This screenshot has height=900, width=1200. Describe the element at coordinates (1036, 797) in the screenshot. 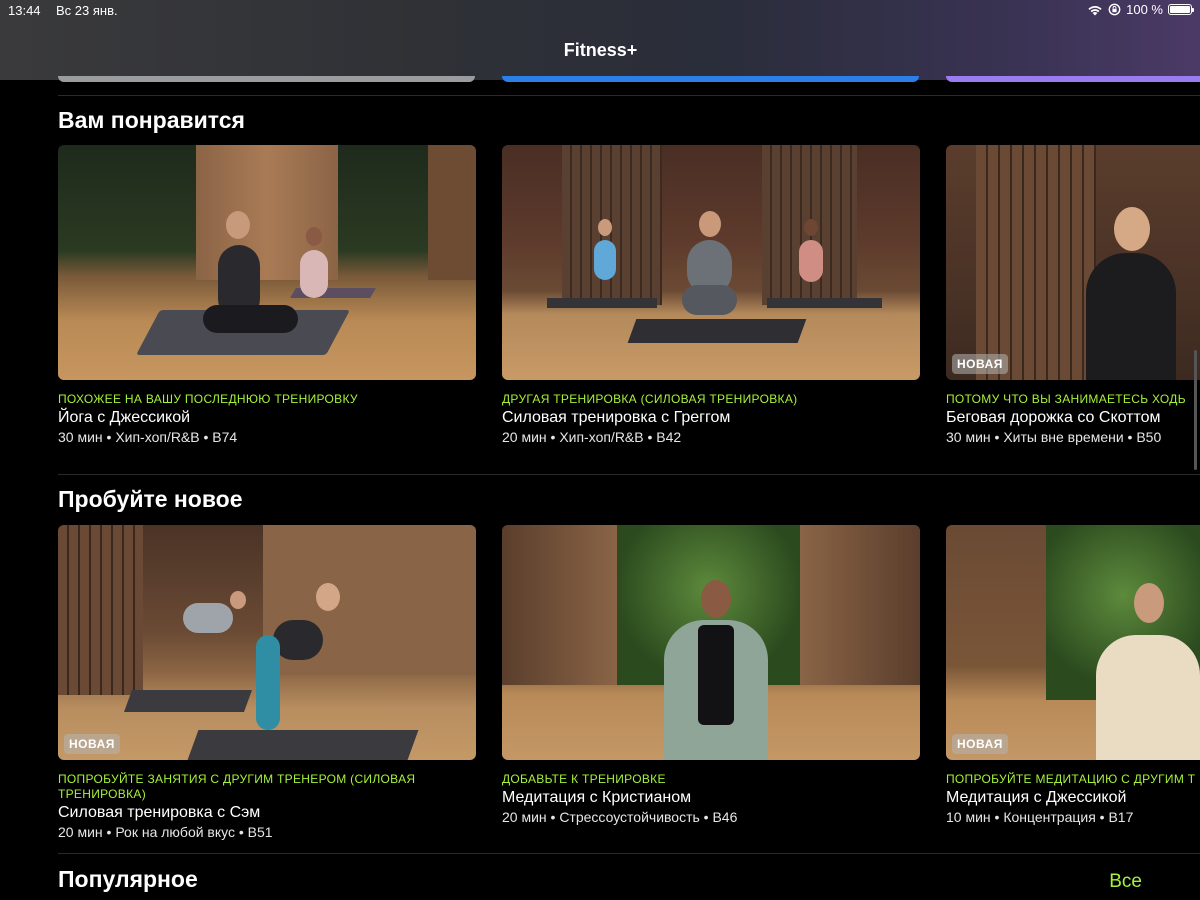

I see `card-title: Медитация с Джессикой` at that location.